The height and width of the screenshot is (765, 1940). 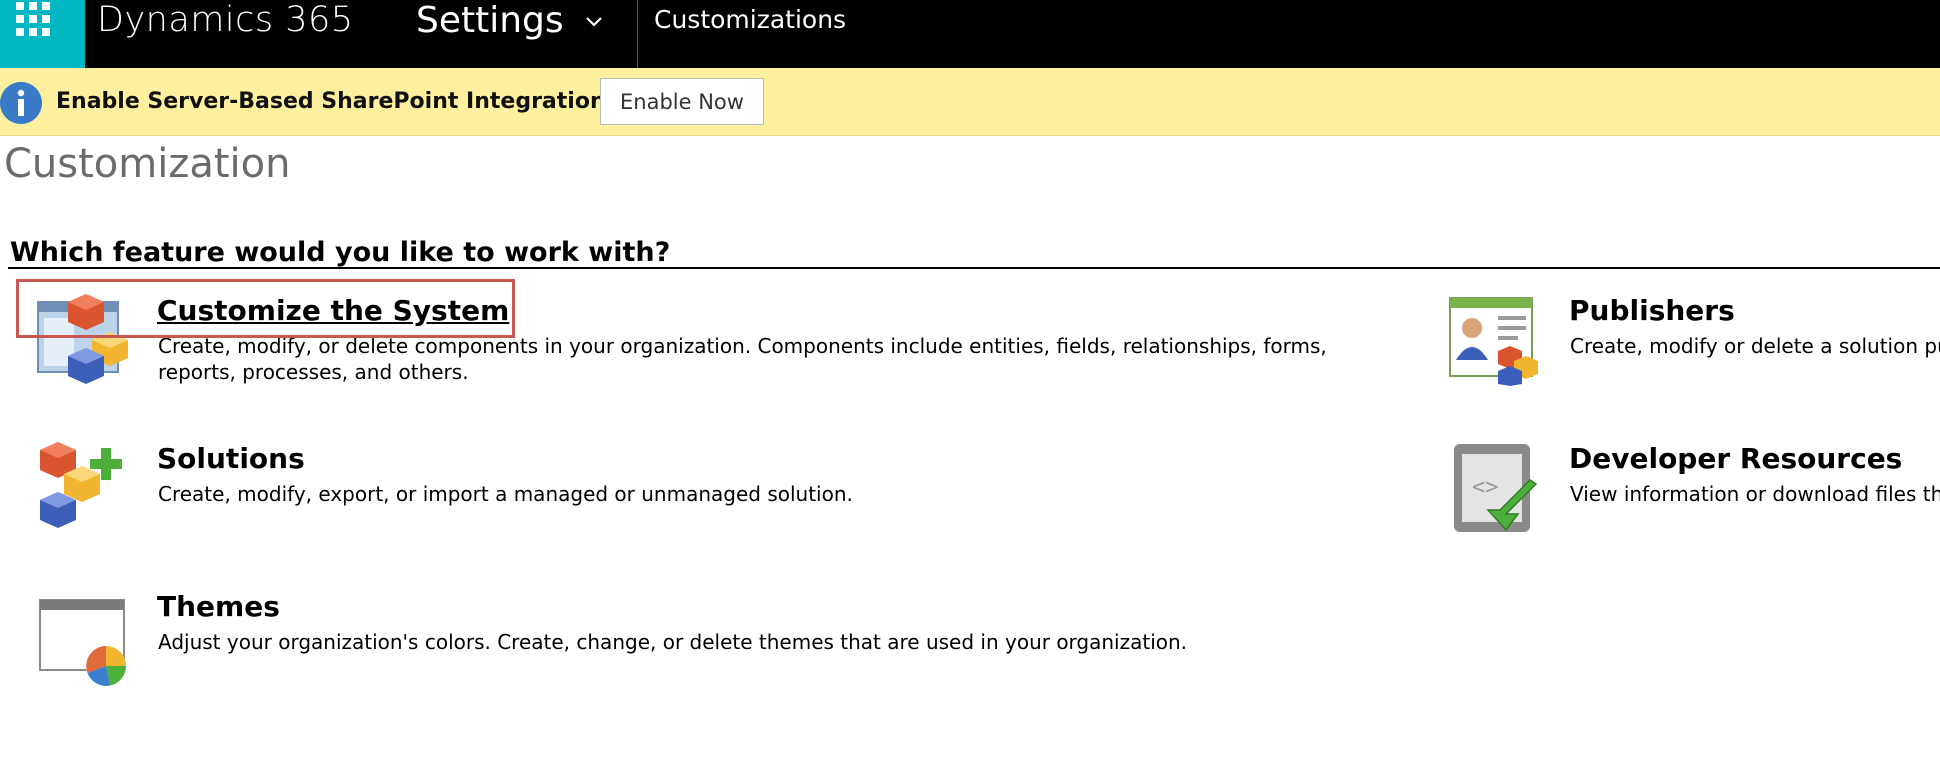 What do you see at coordinates (1735, 459) in the screenshot?
I see `feature-title: Developer Resources` at bounding box center [1735, 459].